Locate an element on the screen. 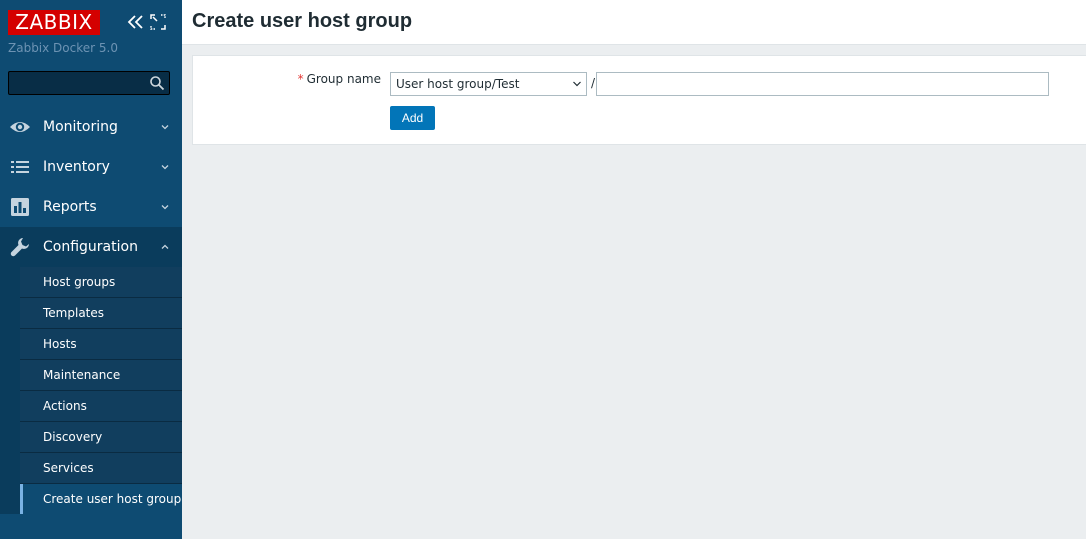 This screenshot has height=539, width=1086. zabbix-logo: ZABBIX is located at coordinates (54, 22).